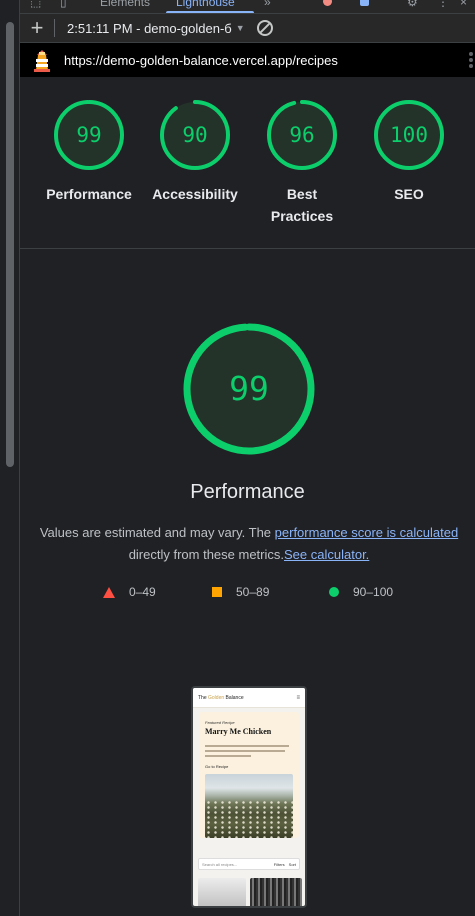 This screenshot has height=916, width=475. Describe the element at coordinates (220, 722) in the screenshot. I see `thumb-featured-label: Featured Recipe` at that location.